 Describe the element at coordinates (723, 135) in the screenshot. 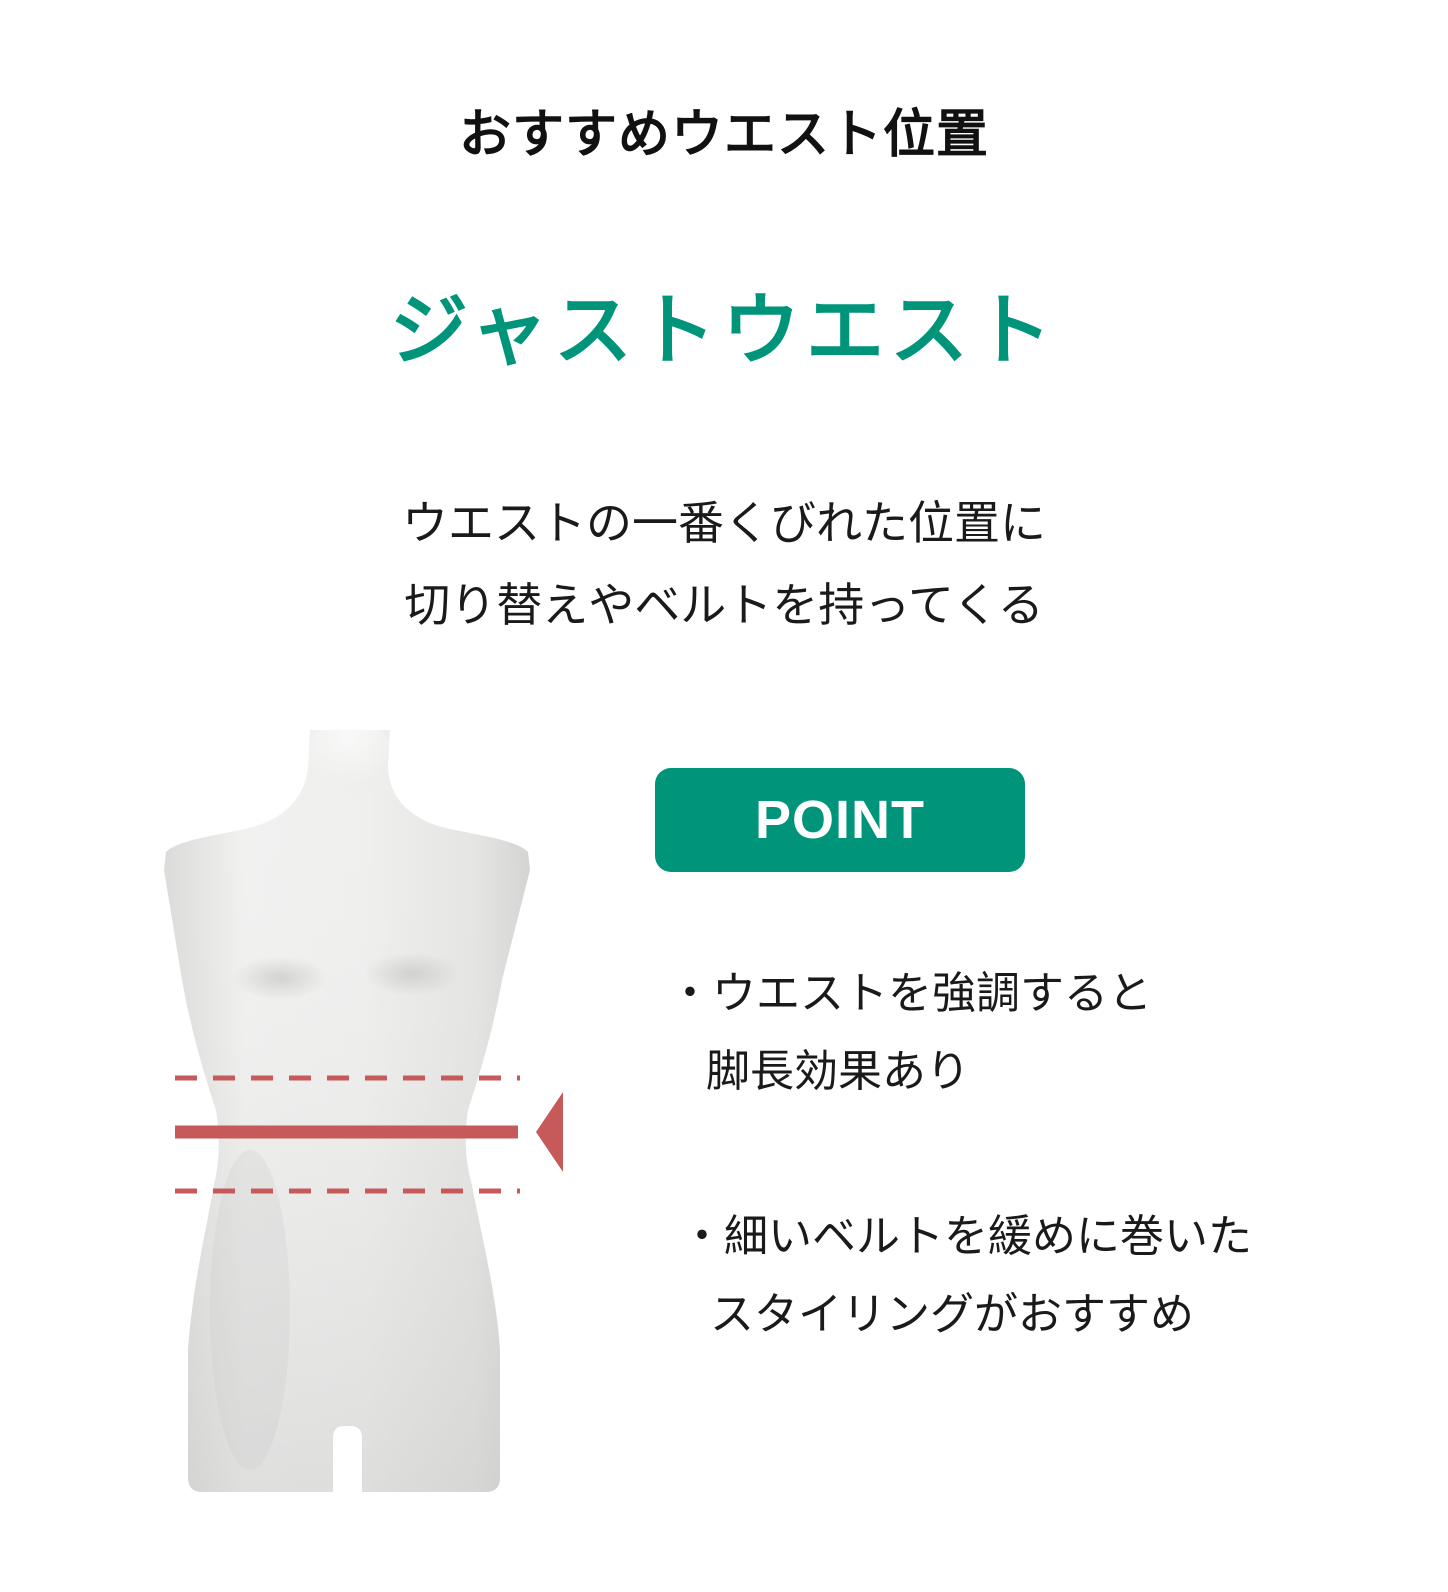

I see `page-heading: おすすめウエスト位置` at that location.